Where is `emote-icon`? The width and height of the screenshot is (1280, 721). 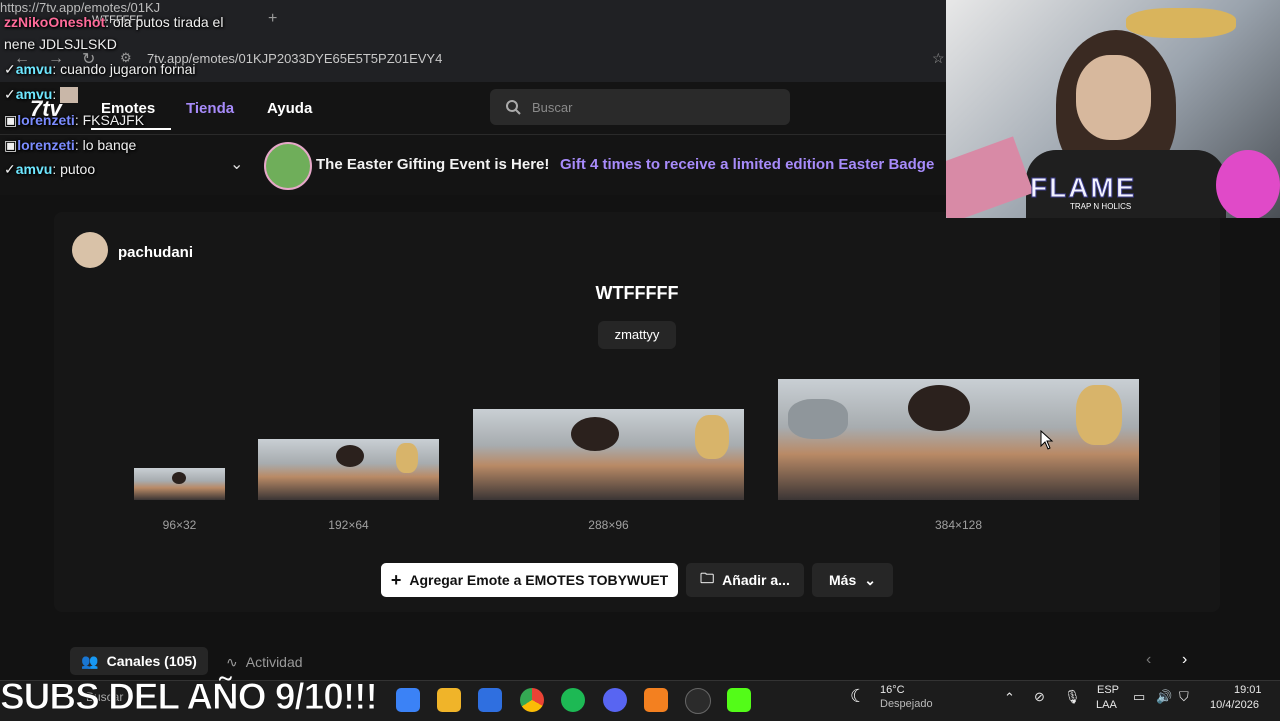 emote-icon is located at coordinates (69, 95).